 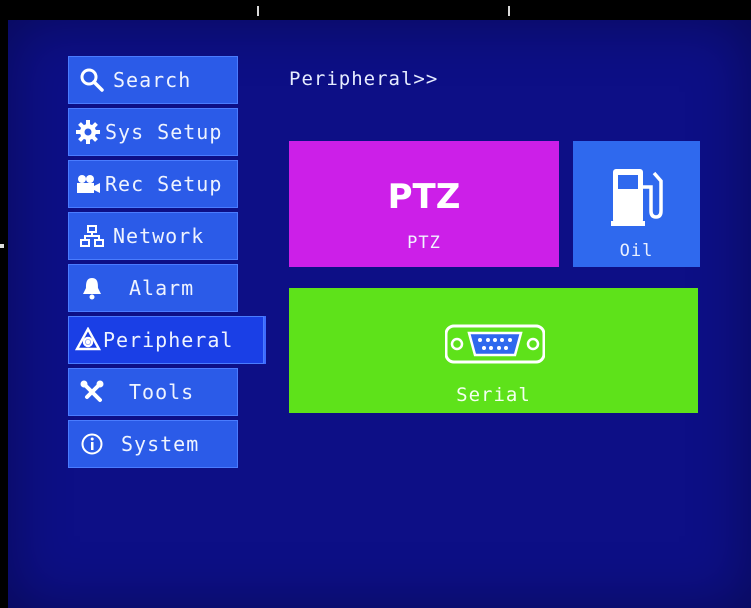 I want to click on tools-icon, so click(x=92, y=392).